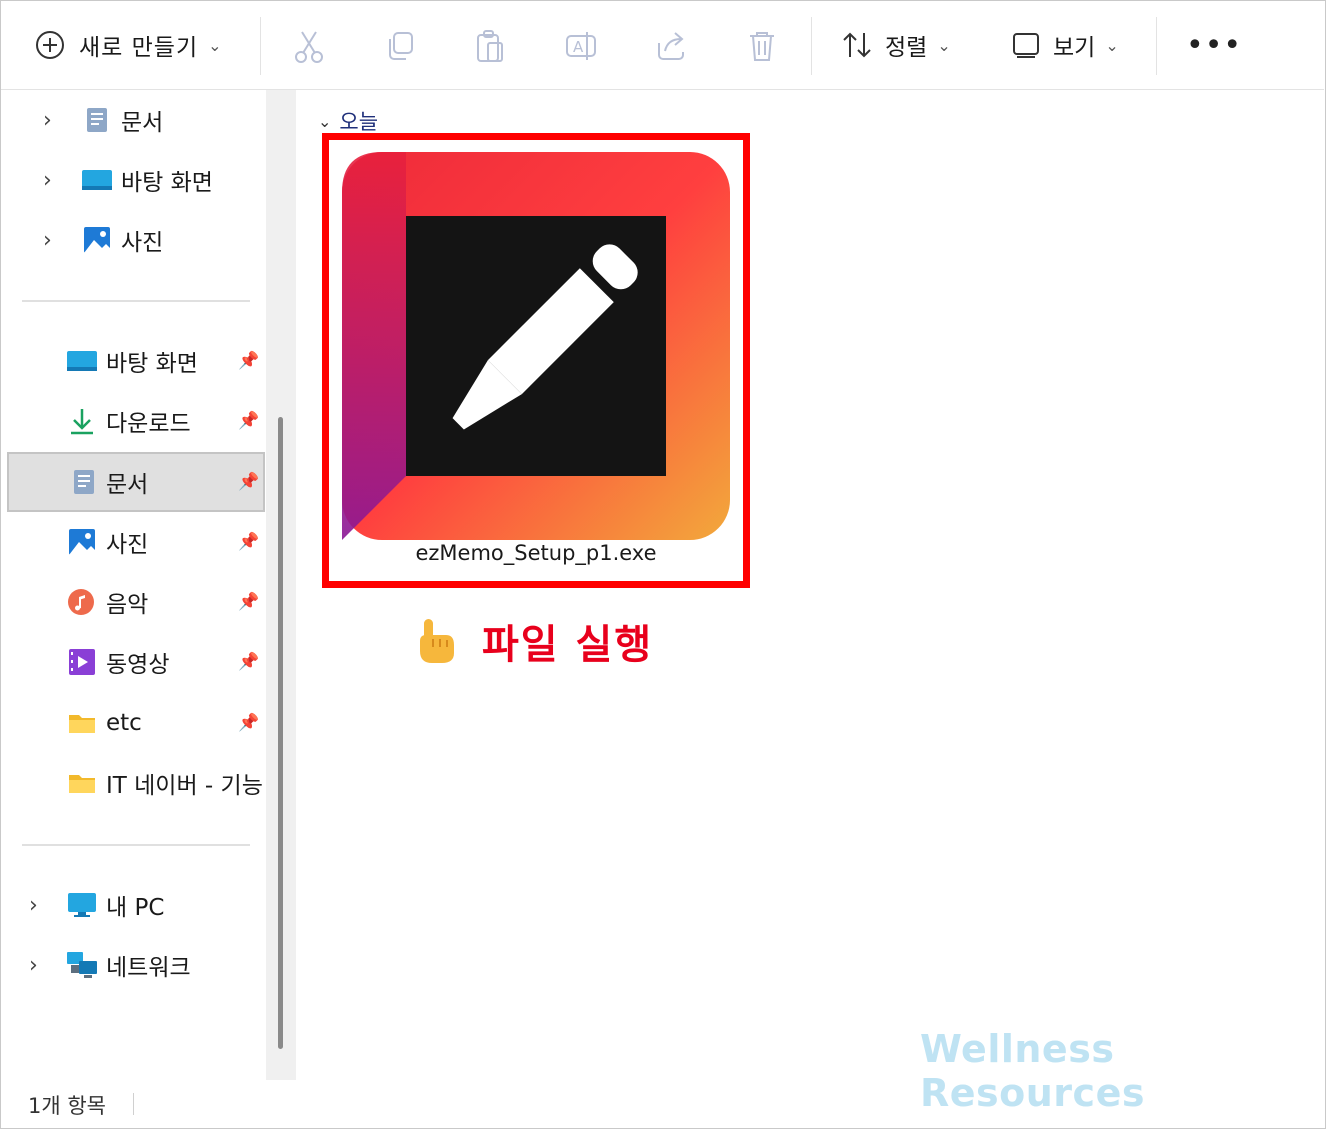  Describe the element at coordinates (857, 45) in the screenshot. I see `sort-icon` at that location.